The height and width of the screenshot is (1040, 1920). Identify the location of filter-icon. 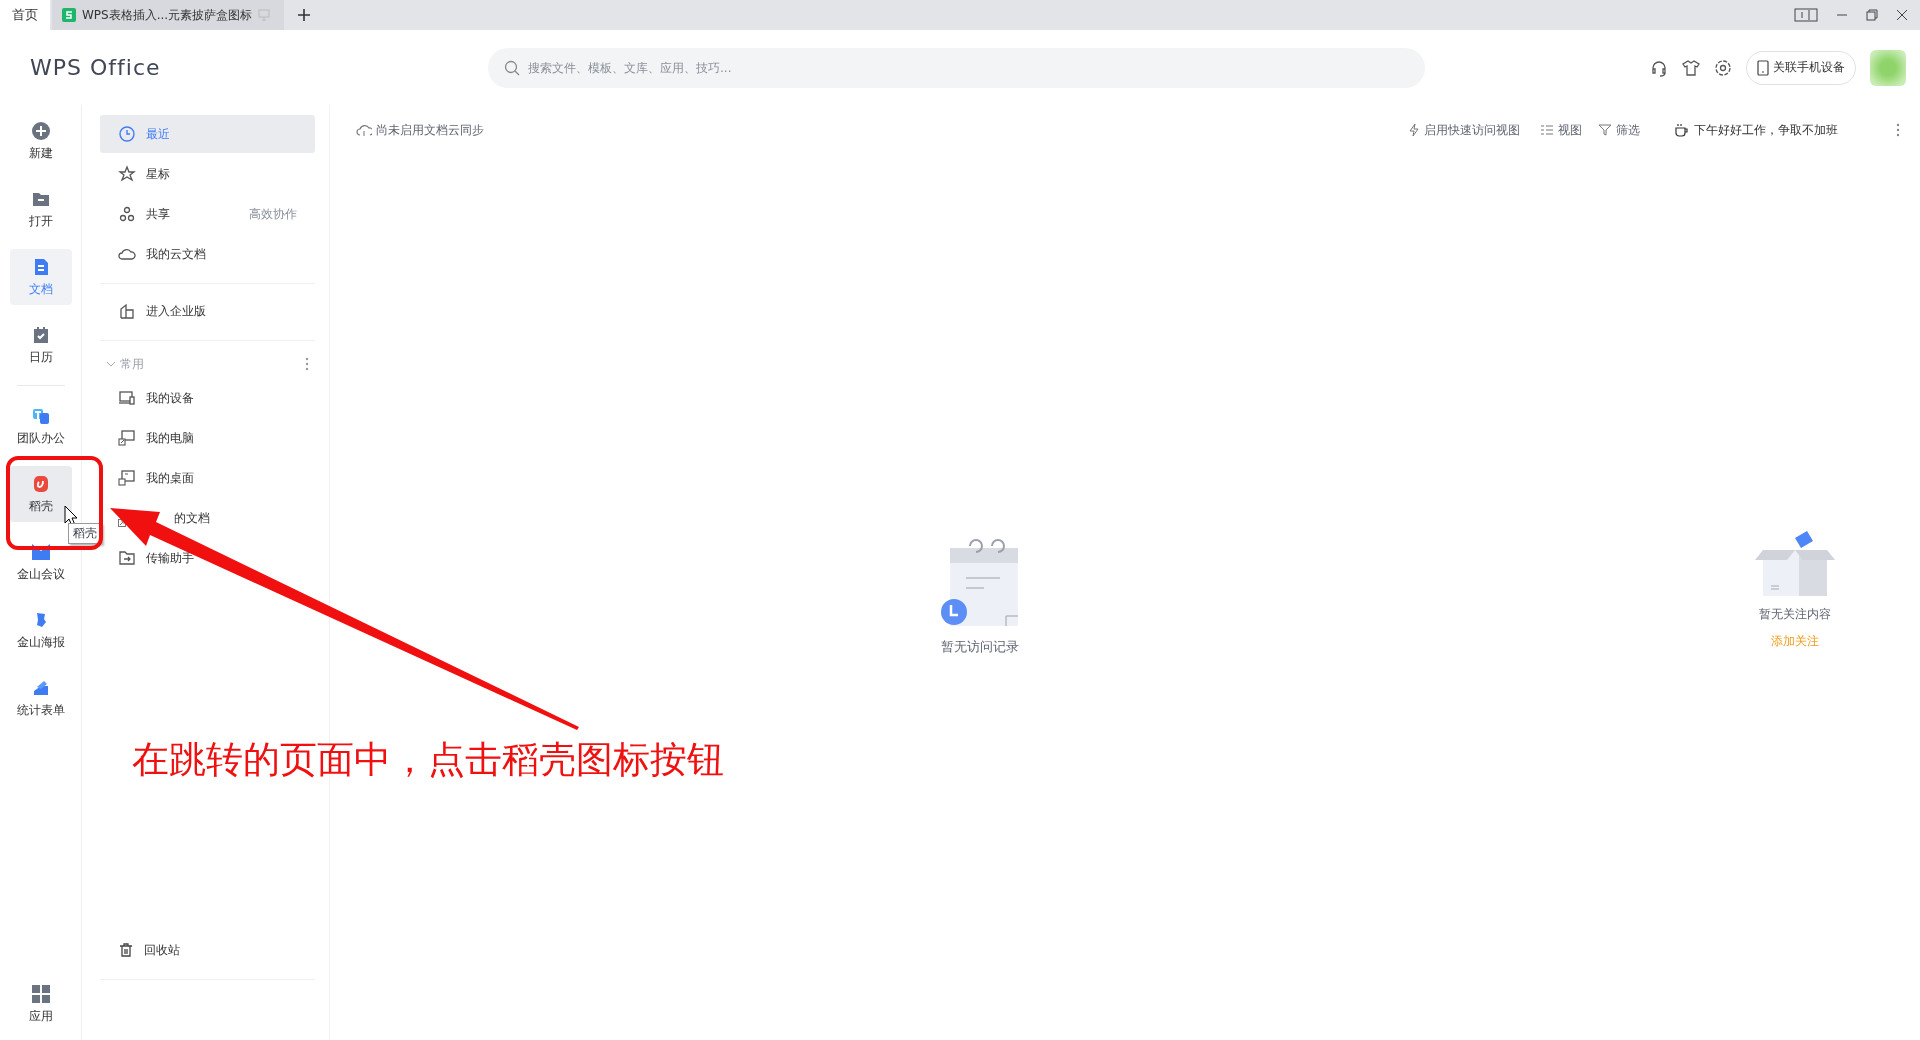
(1605, 130).